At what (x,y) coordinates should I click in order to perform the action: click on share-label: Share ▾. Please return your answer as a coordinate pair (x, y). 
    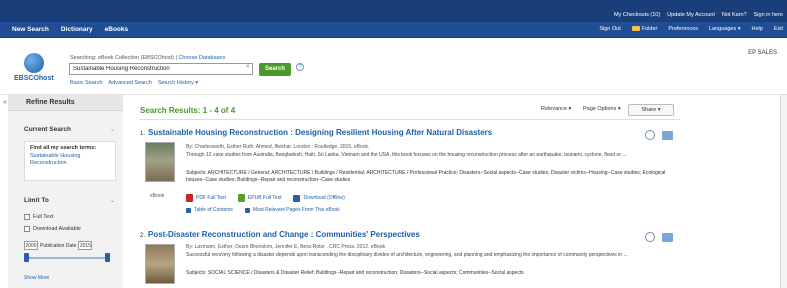
    Looking at the image, I should click on (651, 110).